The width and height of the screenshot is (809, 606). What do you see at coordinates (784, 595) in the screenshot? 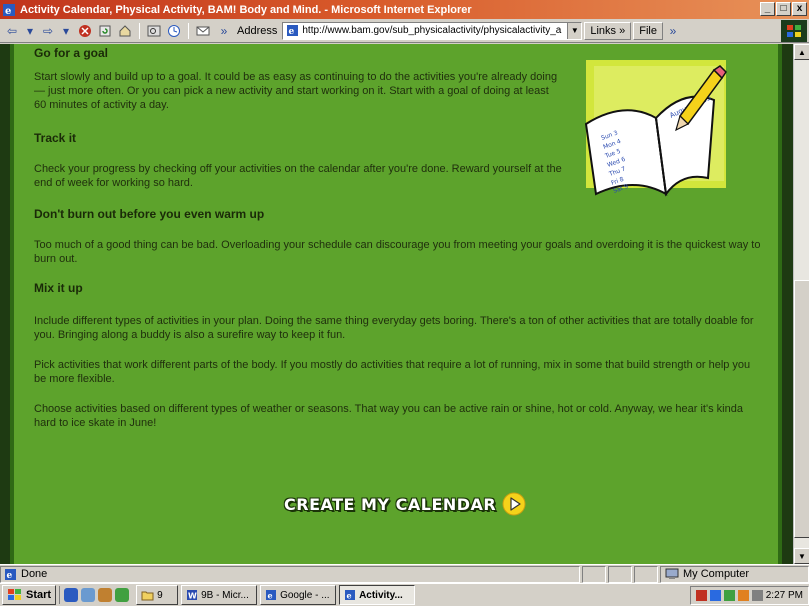
I see `clock: 2:27 PM` at bounding box center [784, 595].